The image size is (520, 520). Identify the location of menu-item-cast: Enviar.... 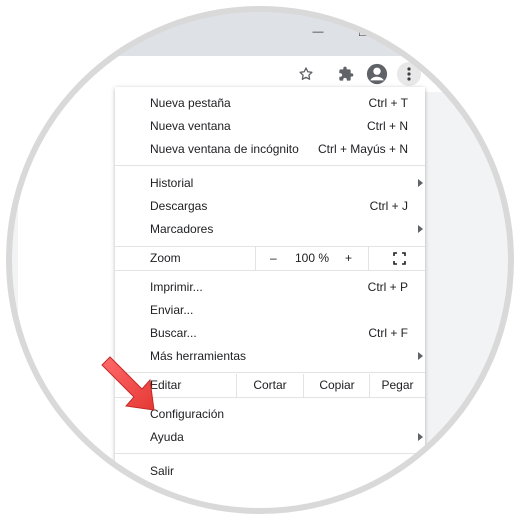
(270, 310).